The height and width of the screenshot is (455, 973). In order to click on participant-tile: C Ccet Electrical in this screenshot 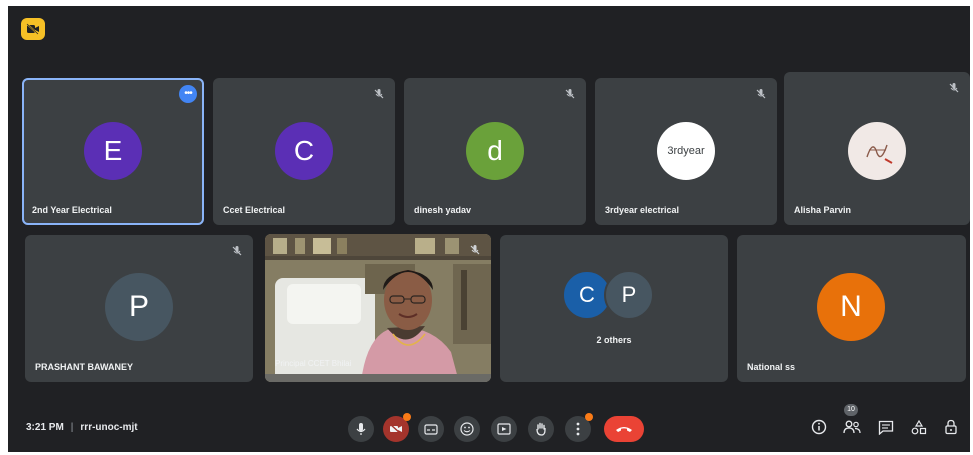, I will do `click(304, 151)`.